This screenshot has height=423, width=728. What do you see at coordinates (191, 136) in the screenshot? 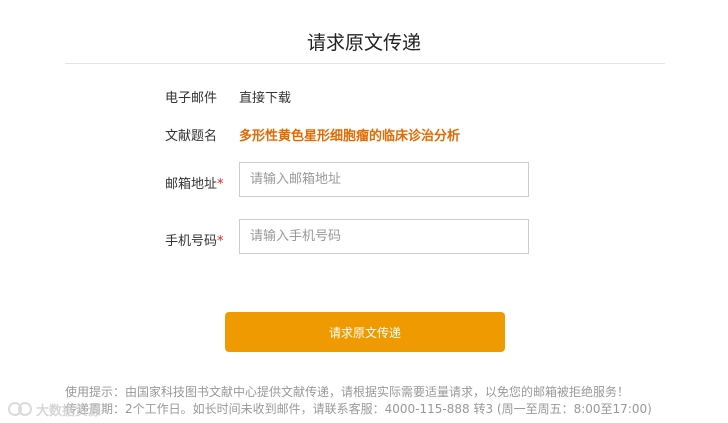
I see `document-title-label: 文献题名` at bounding box center [191, 136].